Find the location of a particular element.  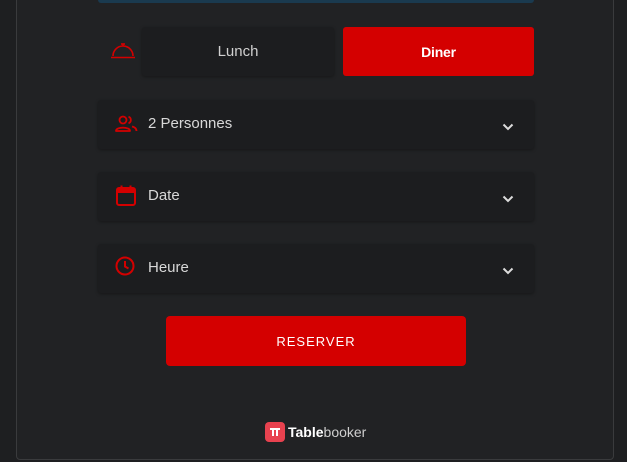

tab-diner: Diner is located at coordinates (438, 51).